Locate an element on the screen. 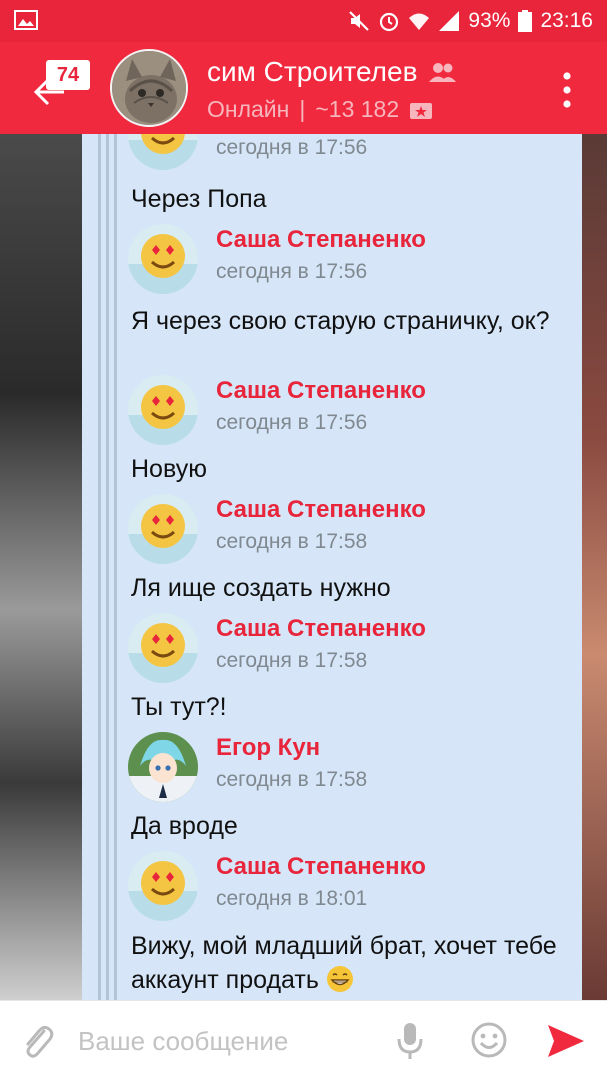 The height and width of the screenshot is (1080, 607). member-count: ~13 182 is located at coordinates (357, 109).